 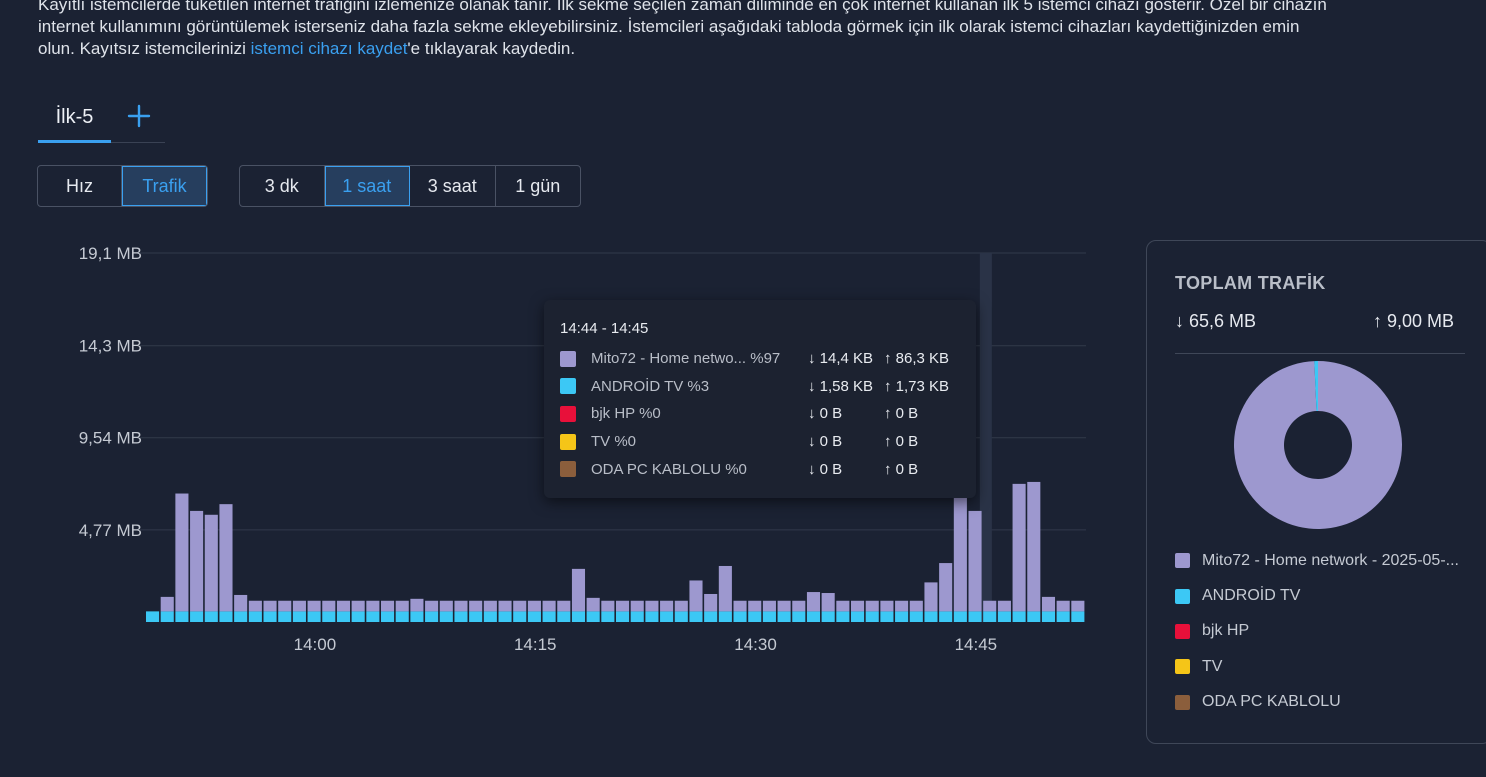 What do you see at coordinates (538, 186) in the screenshot?
I see `range-1day-button: 1 gün` at bounding box center [538, 186].